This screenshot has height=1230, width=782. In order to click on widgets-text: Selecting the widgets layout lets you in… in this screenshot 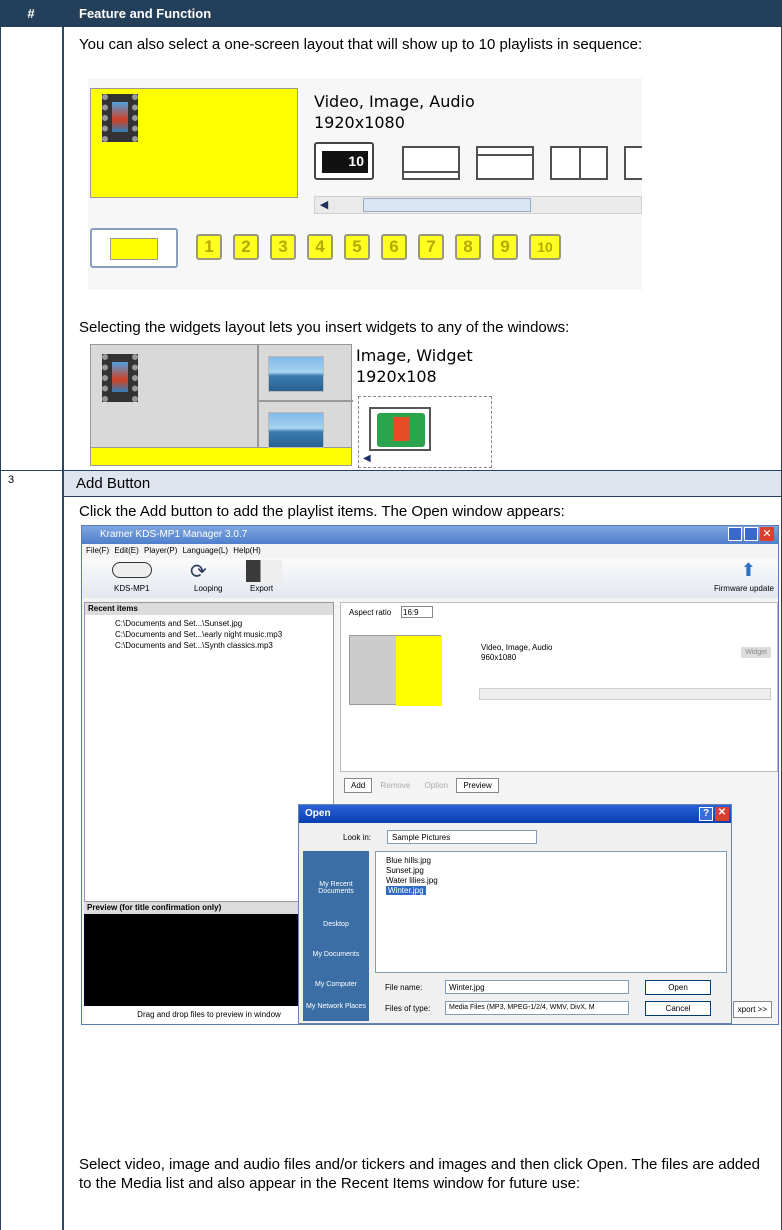, I will do `click(324, 327)`.